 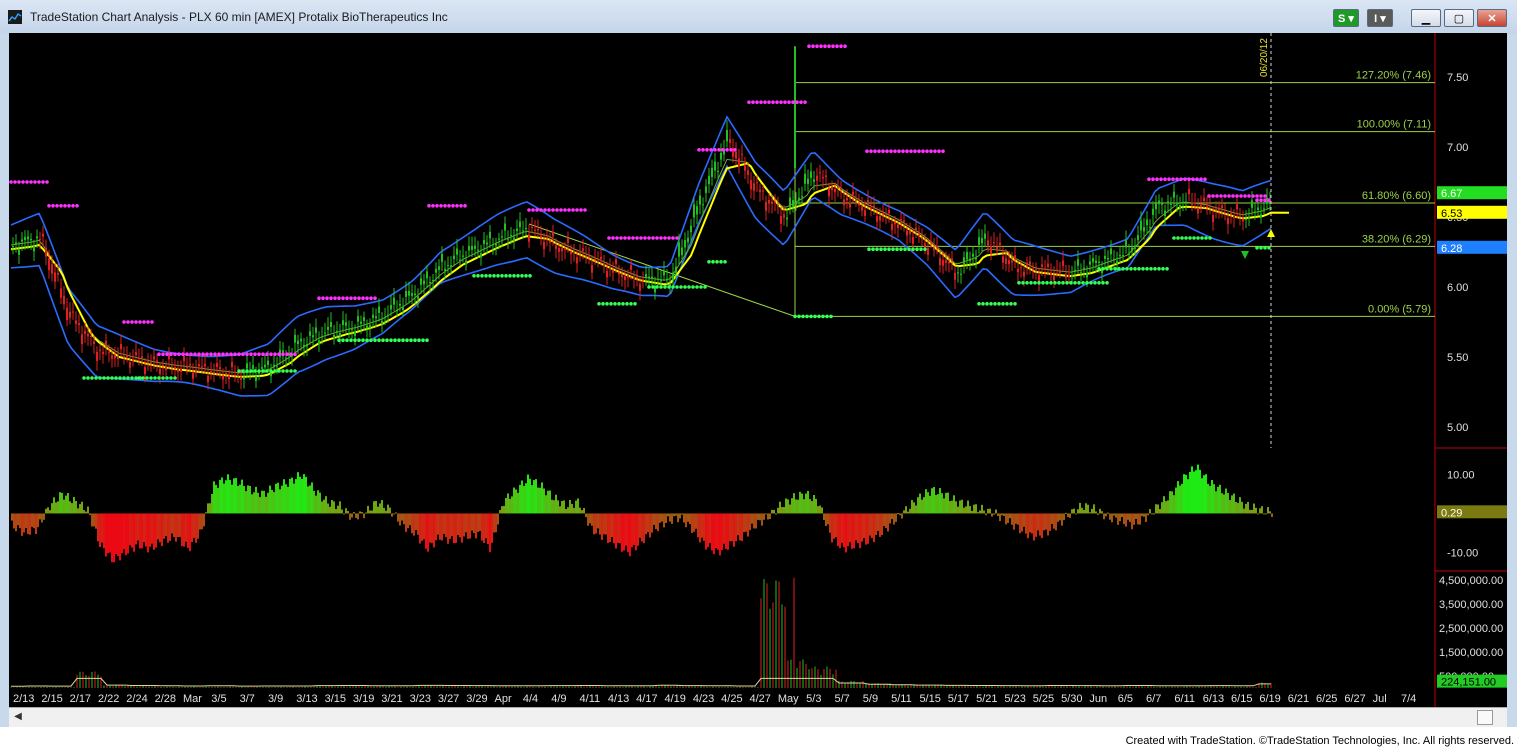 I want to click on date-axis-label: 6/5, so click(x=1125, y=699).